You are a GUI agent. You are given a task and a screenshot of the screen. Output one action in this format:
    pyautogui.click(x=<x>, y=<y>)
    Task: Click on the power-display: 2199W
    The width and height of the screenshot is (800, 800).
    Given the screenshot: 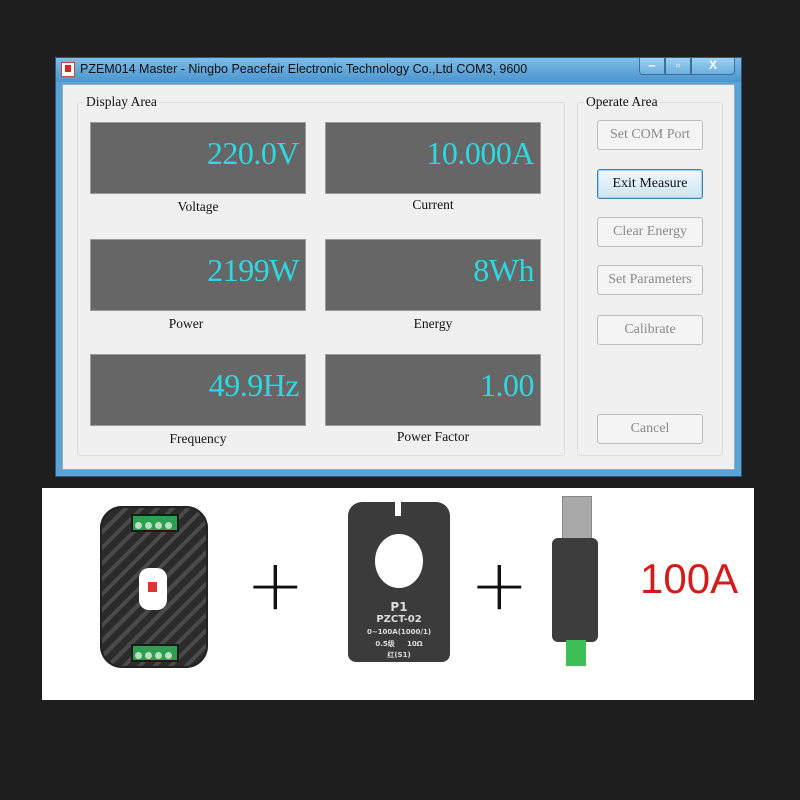 What is the action you would take?
    pyautogui.click(x=198, y=275)
    